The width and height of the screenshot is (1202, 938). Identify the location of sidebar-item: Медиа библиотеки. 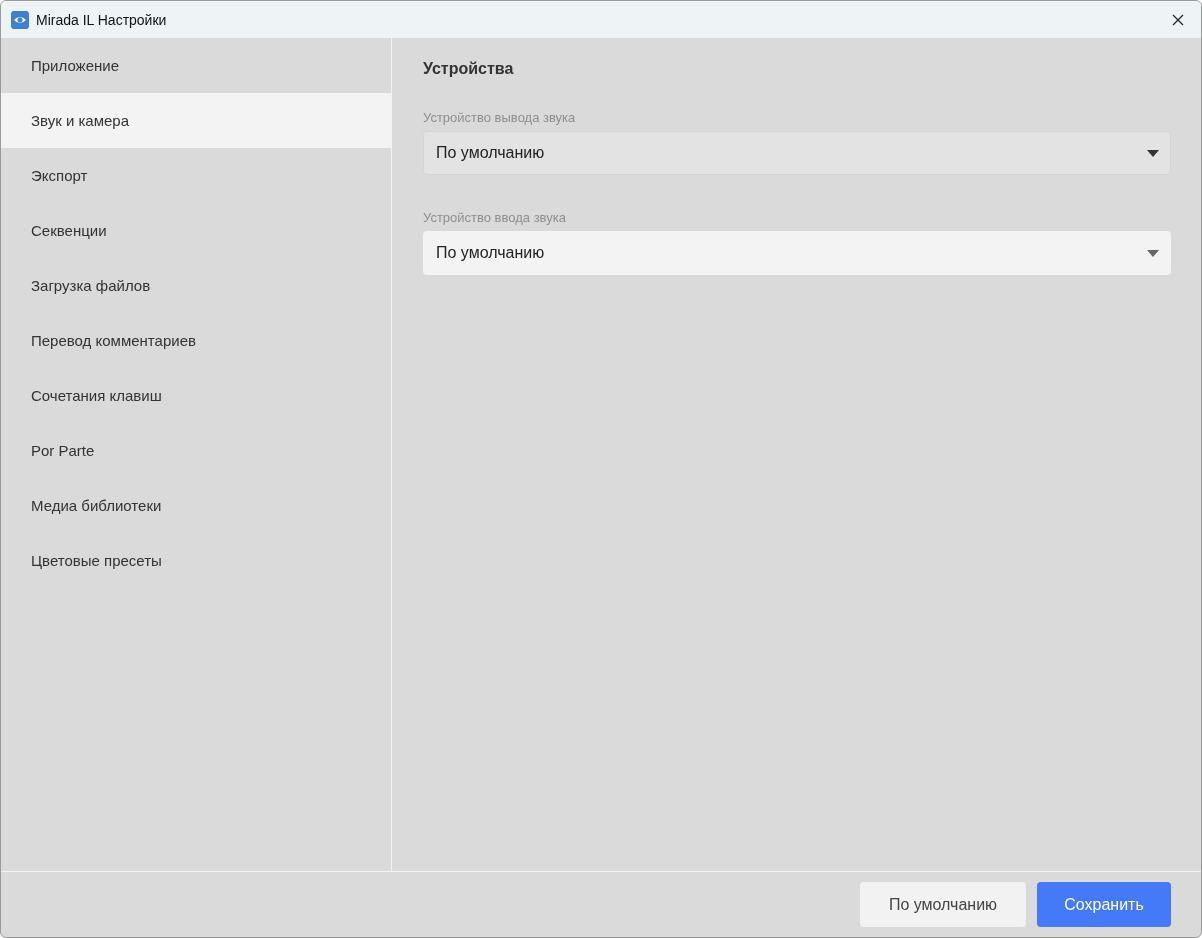
(196, 505).